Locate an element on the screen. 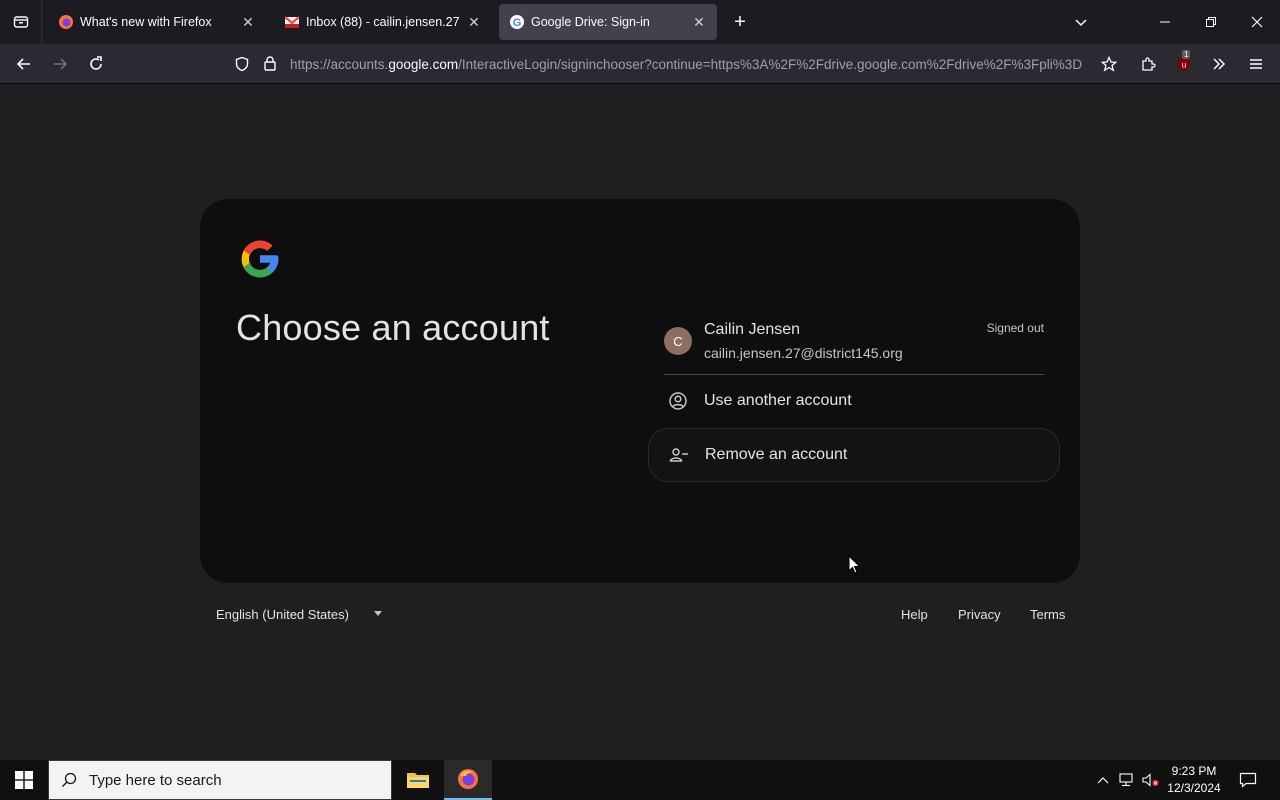  firefox-view-button is located at coordinates (21, 22).